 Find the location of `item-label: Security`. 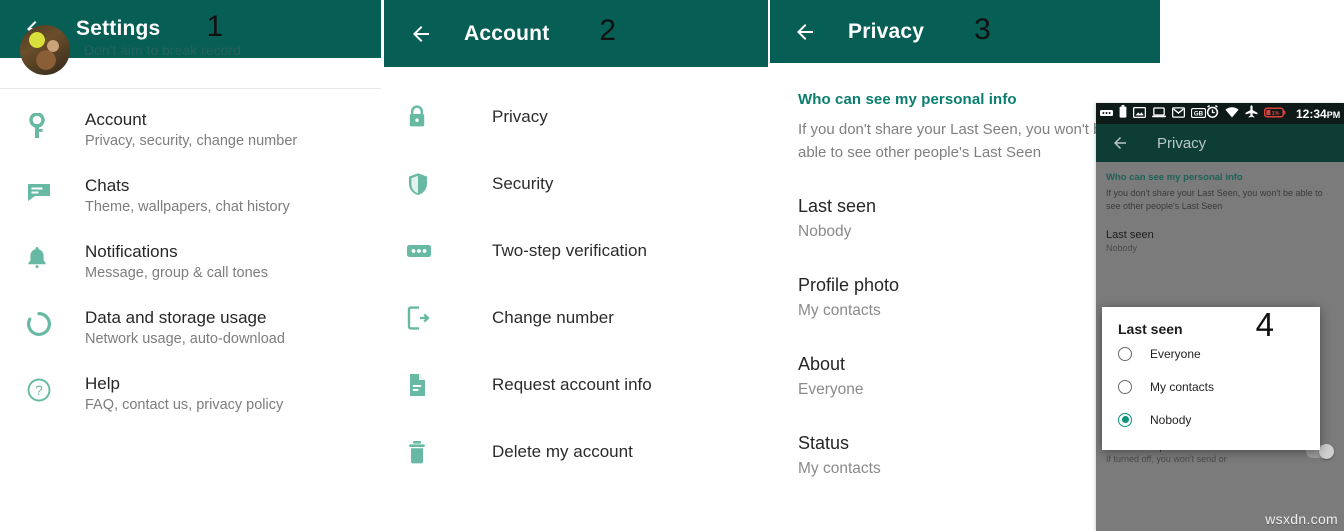

item-label: Security is located at coordinates (523, 183).